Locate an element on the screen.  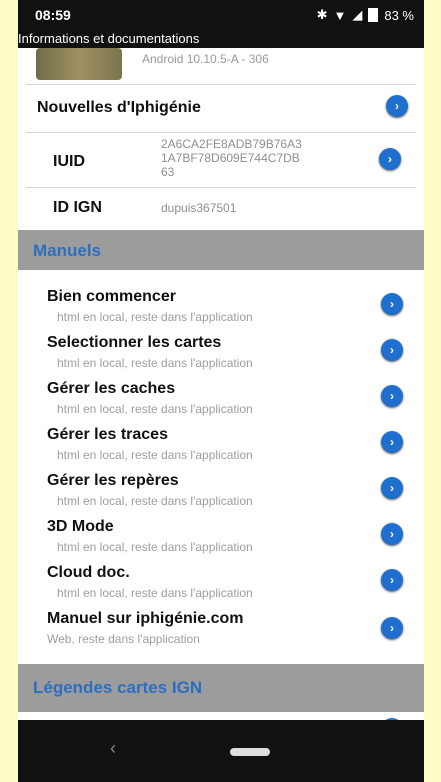
manual-title: 3D Mode is located at coordinates (80, 526).